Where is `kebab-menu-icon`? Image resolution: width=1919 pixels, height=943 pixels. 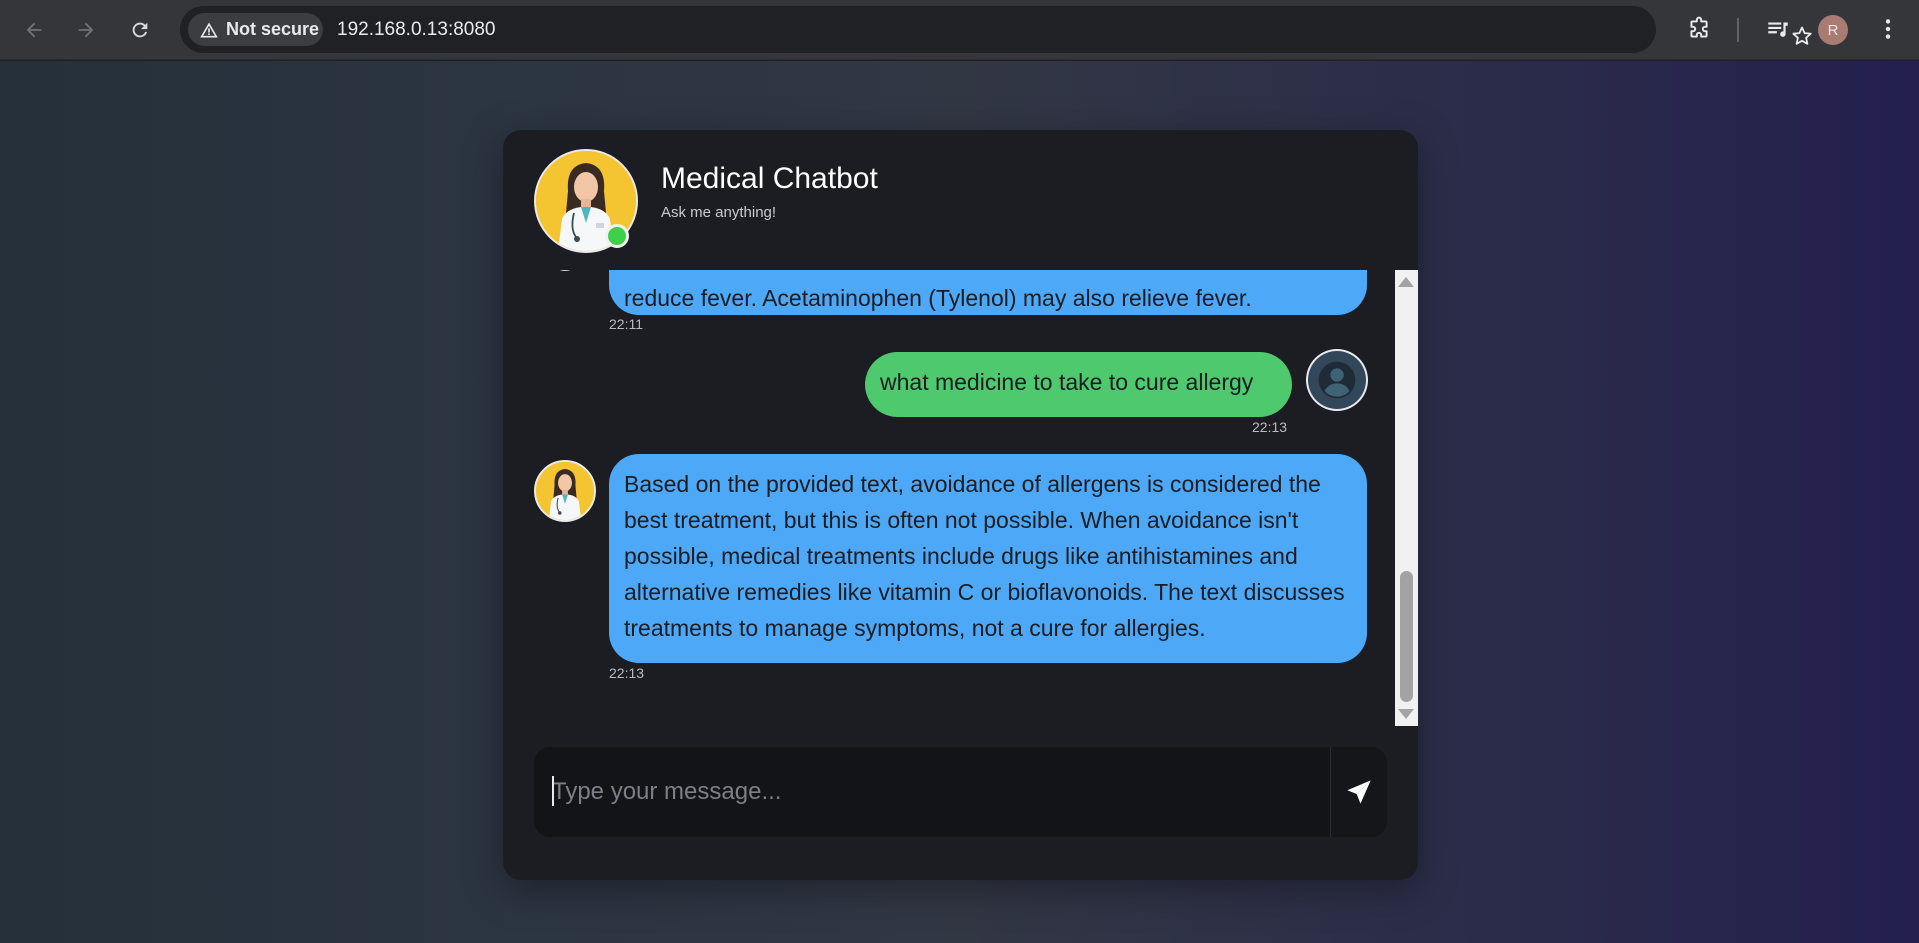
kebab-menu-icon is located at coordinates (1888, 29).